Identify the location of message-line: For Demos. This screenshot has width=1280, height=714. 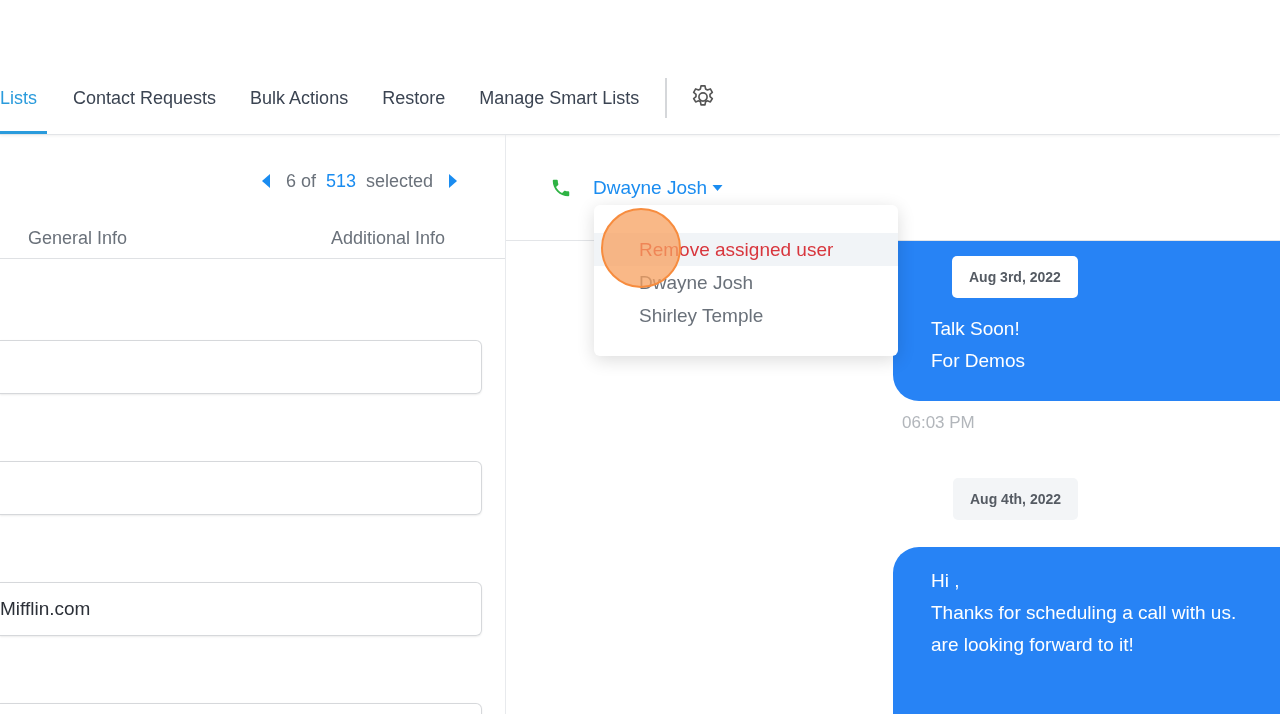
(978, 361).